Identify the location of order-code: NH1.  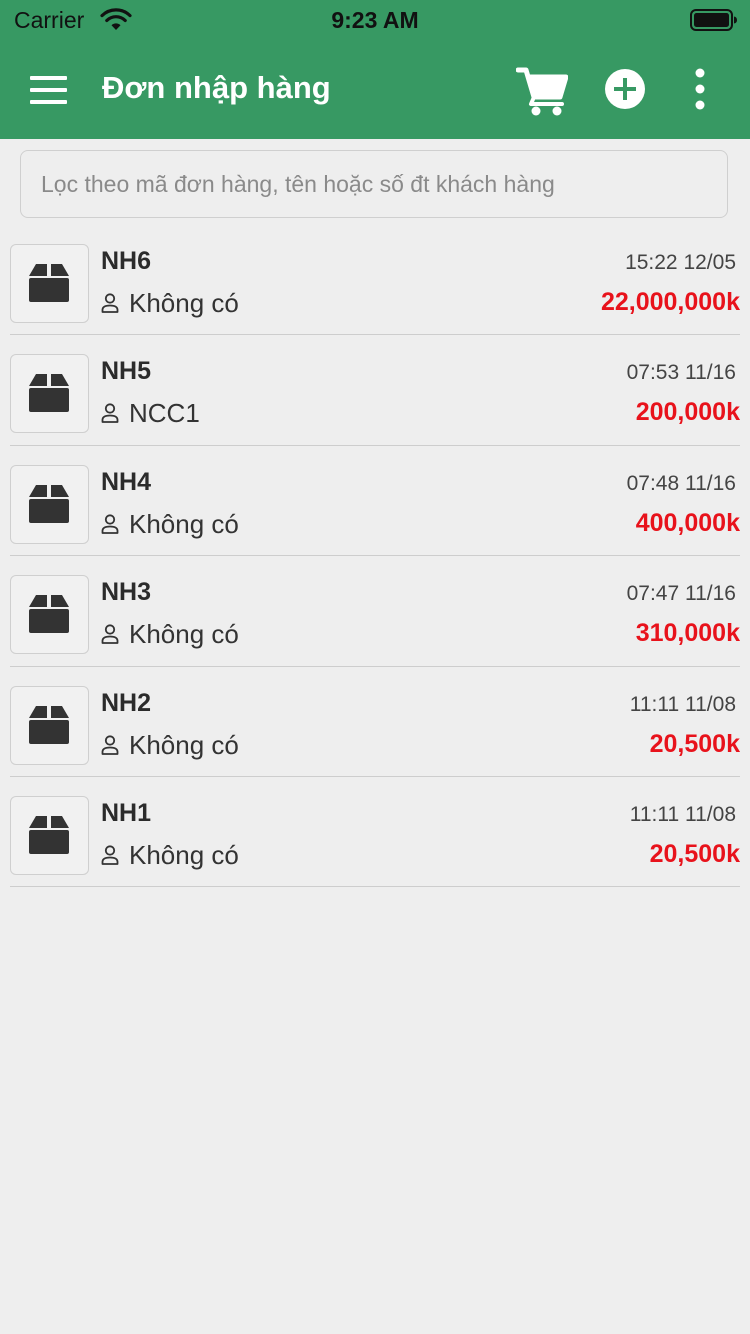
(126, 812).